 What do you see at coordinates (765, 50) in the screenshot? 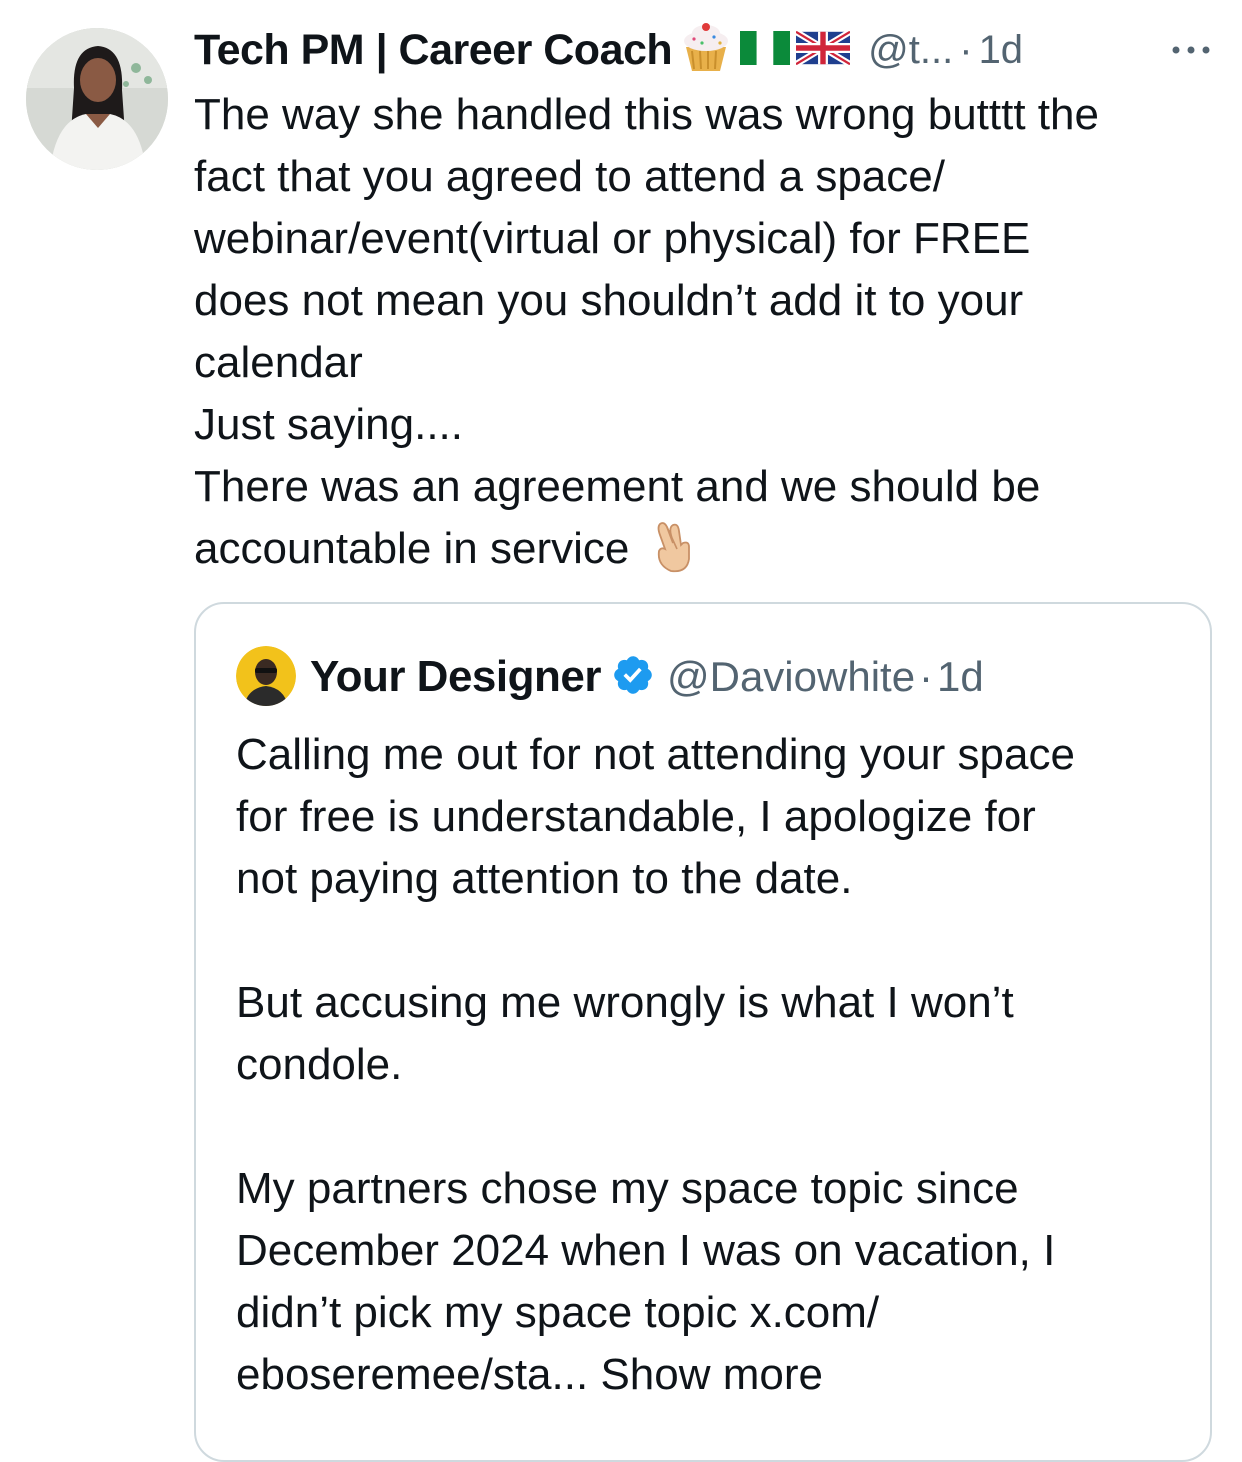
I see `nigeria-flag-icon` at bounding box center [765, 50].